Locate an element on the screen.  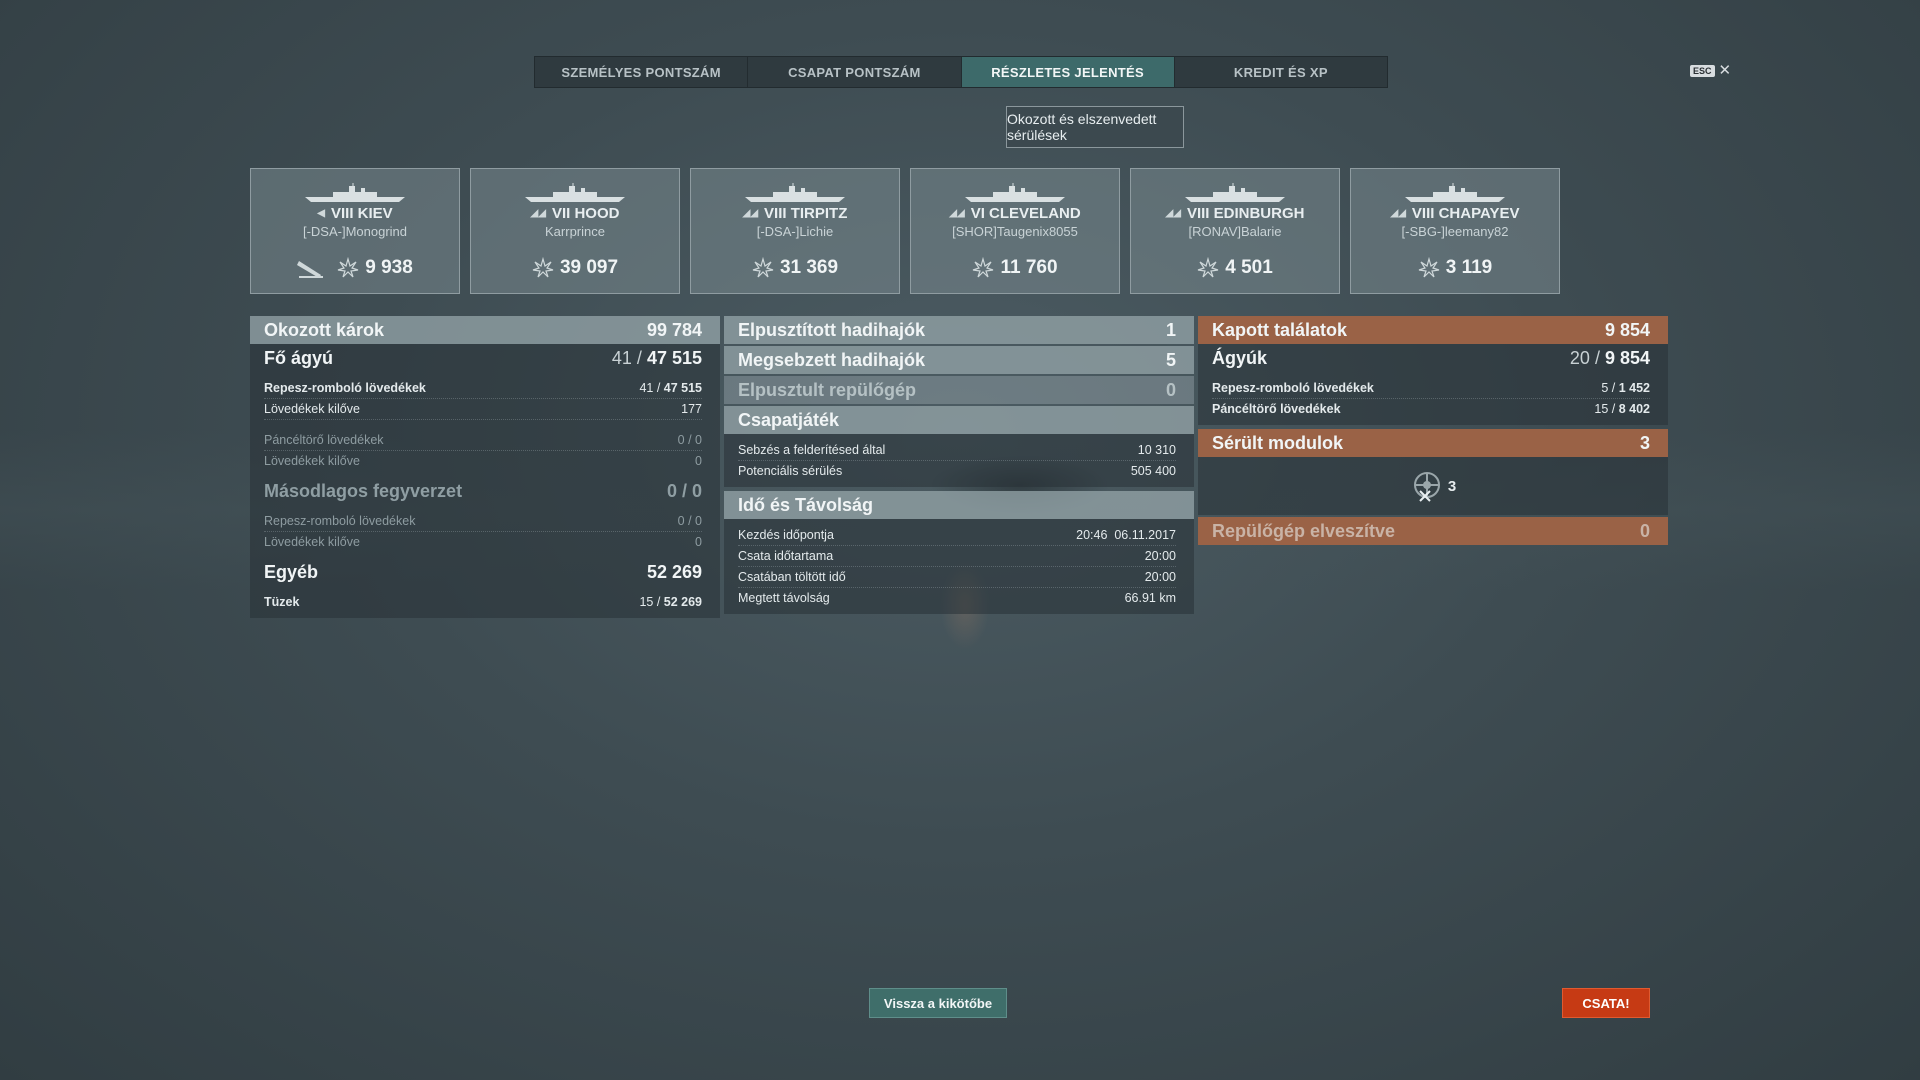
he-shells-fired-row: Lövedékek kilőve 177 is located at coordinates (483, 409).